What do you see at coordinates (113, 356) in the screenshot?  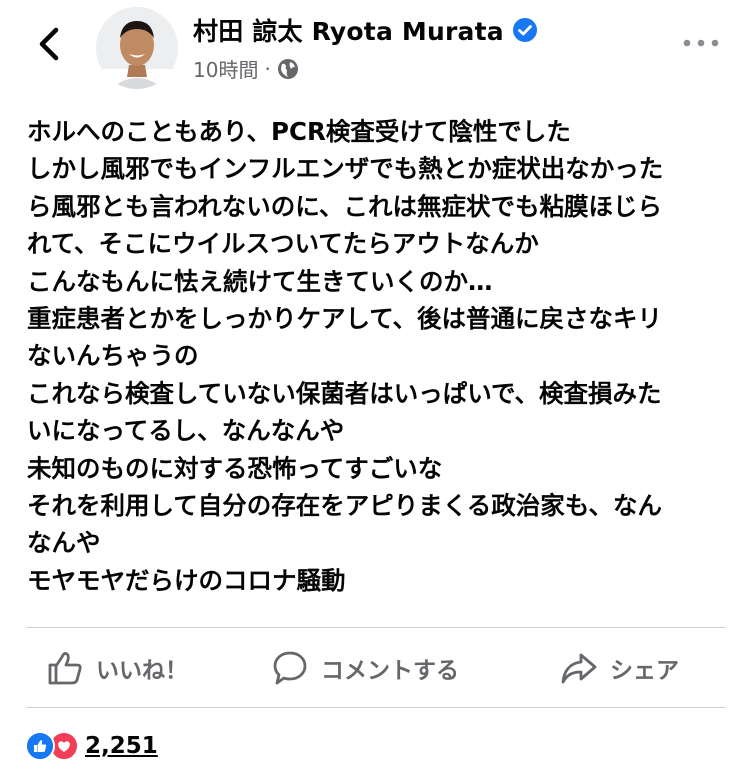 I see `post-body-line: ないんちゃうの` at bounding box center [113, 356].